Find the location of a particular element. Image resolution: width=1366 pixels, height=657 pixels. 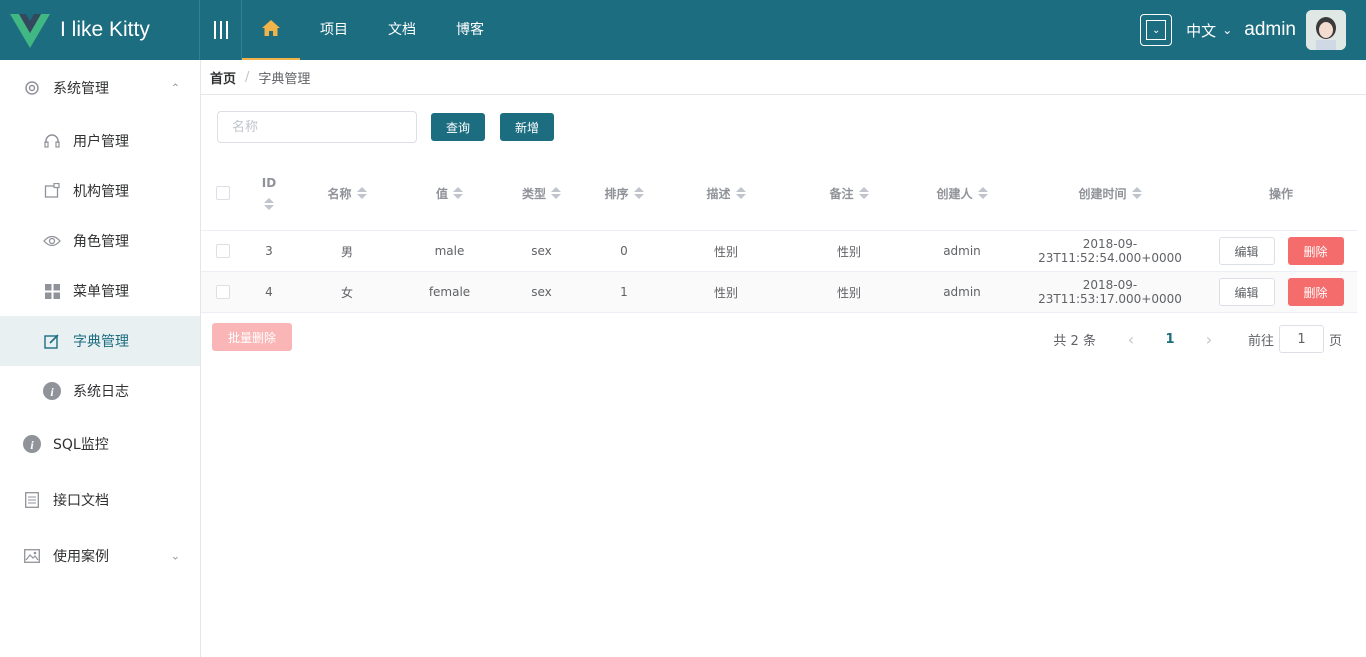

batch-delete-button: 批量删除 is located at coordinates (252, 337).